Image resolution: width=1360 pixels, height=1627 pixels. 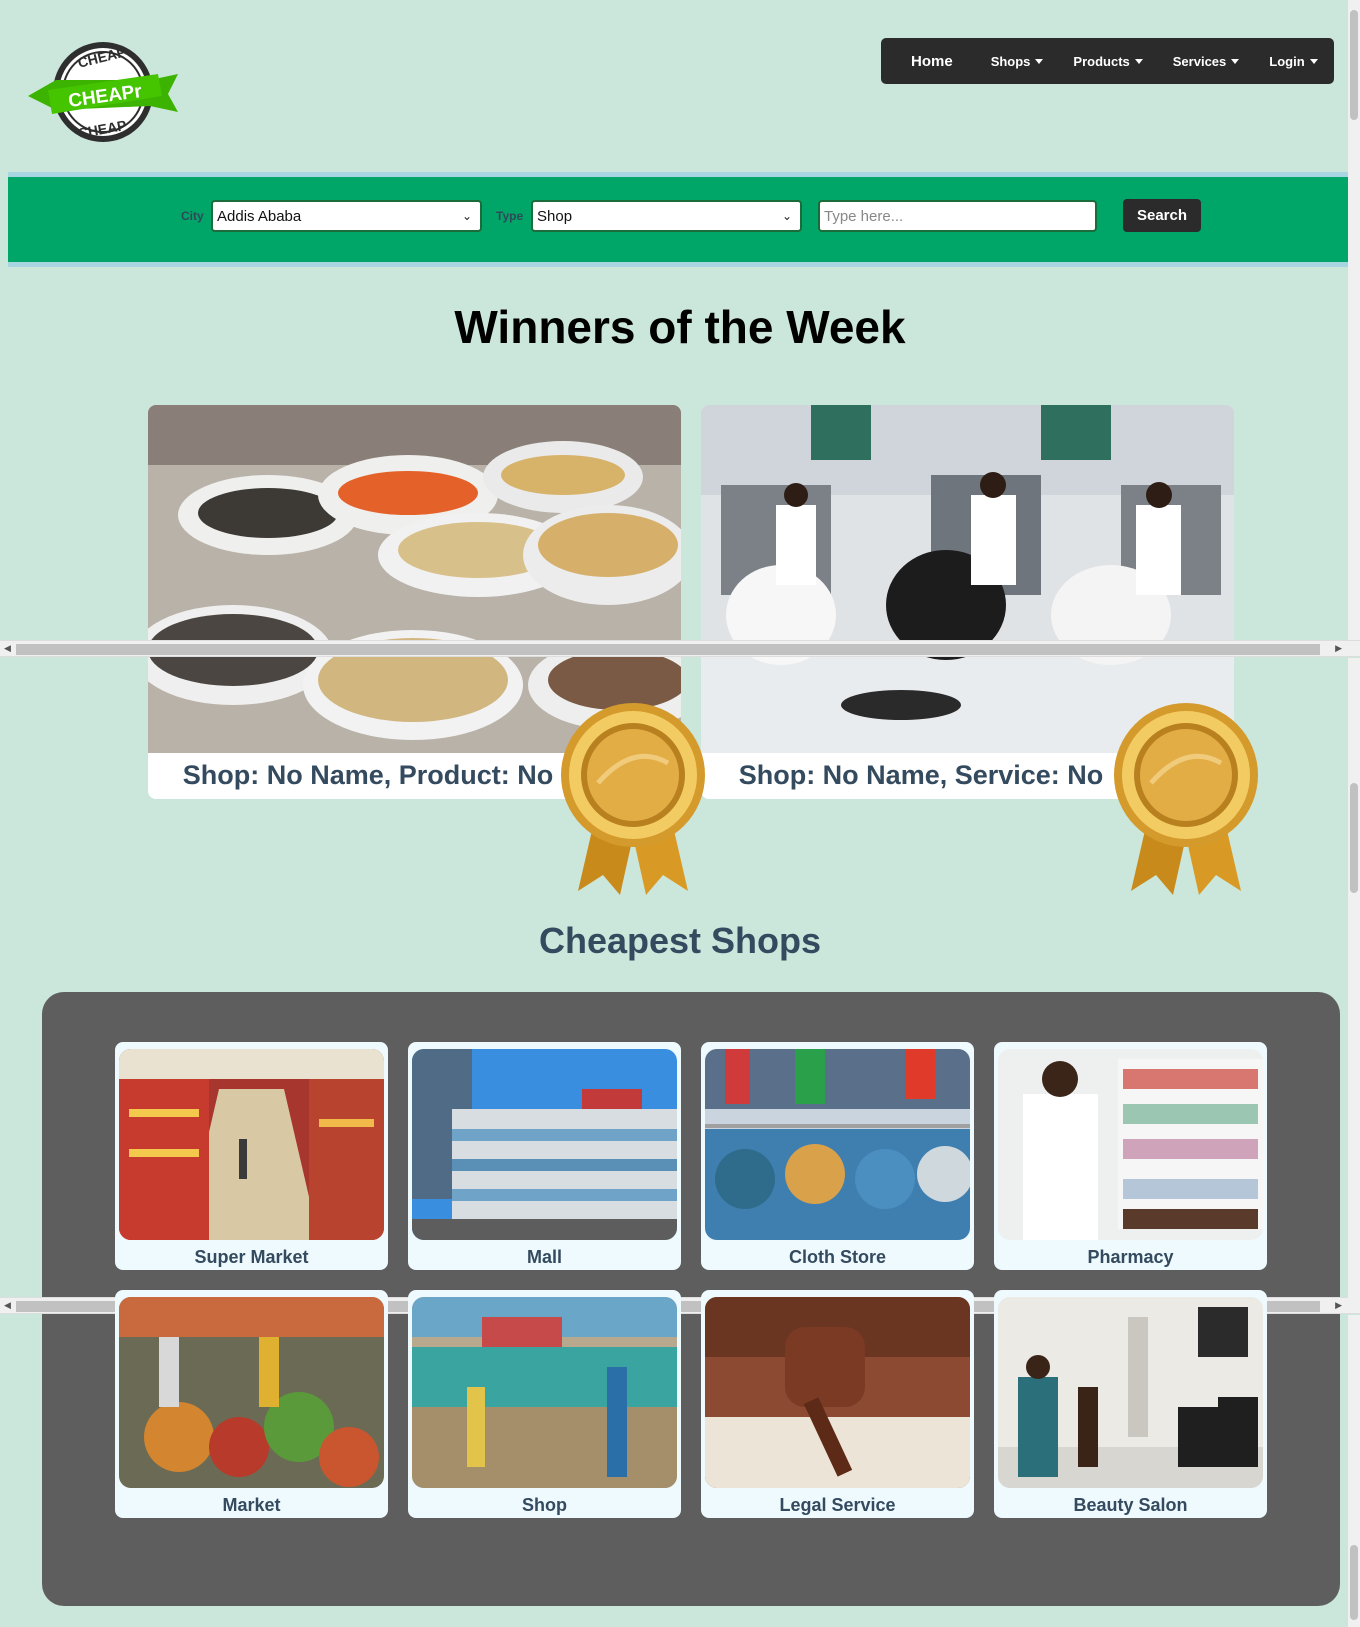 I want to click on shop-card-pharmacy: Pharmacy, so click(x=1130, y=1156).